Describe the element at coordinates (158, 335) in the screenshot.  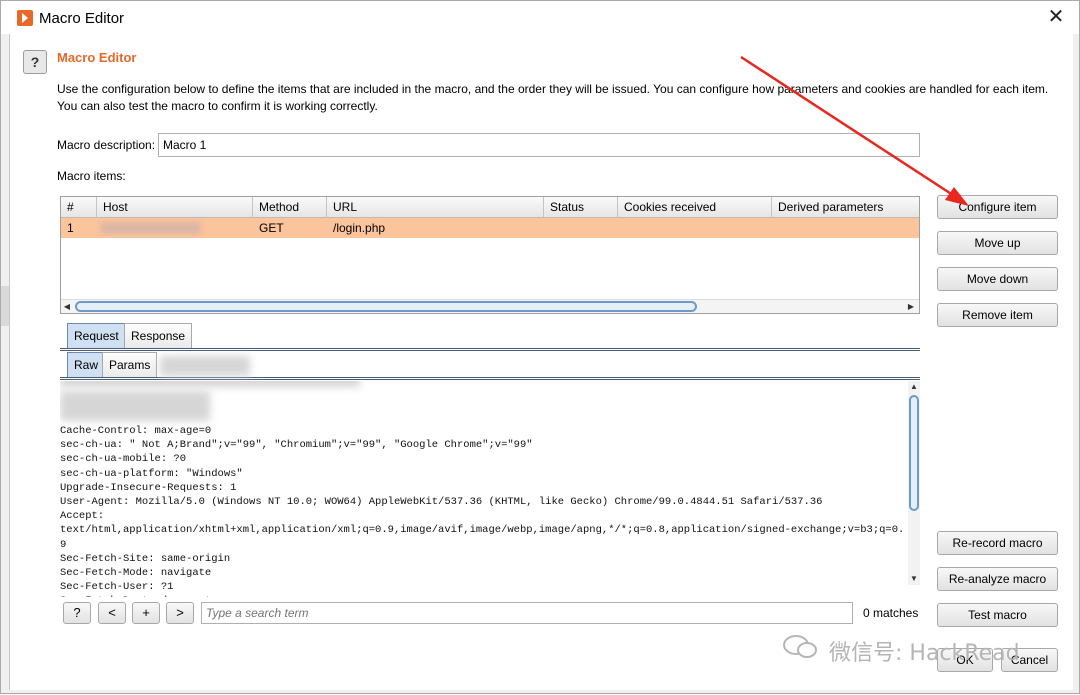
I see `tab-response: Response` at that location.